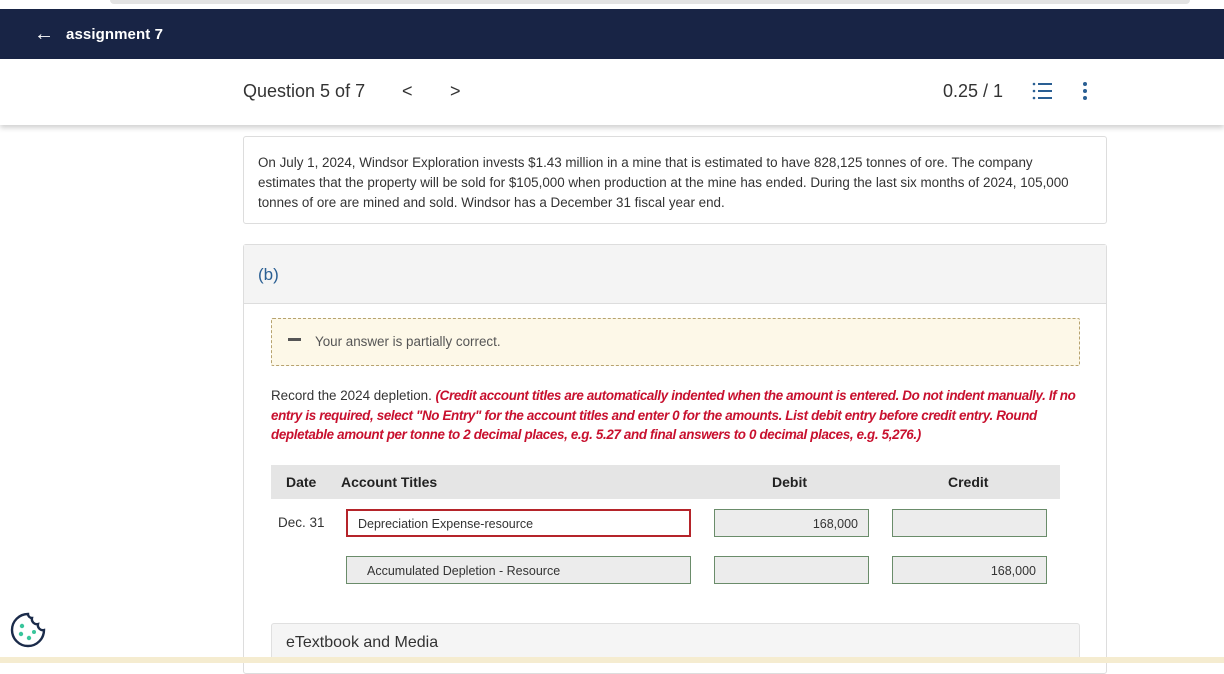 The height and width of the screenshot is (674, 1224). What do you see at coordinates (408, 341) in the screenshot?
I see `feedback-text: Your answer is partially correct.` at bounding box center [408, 341].